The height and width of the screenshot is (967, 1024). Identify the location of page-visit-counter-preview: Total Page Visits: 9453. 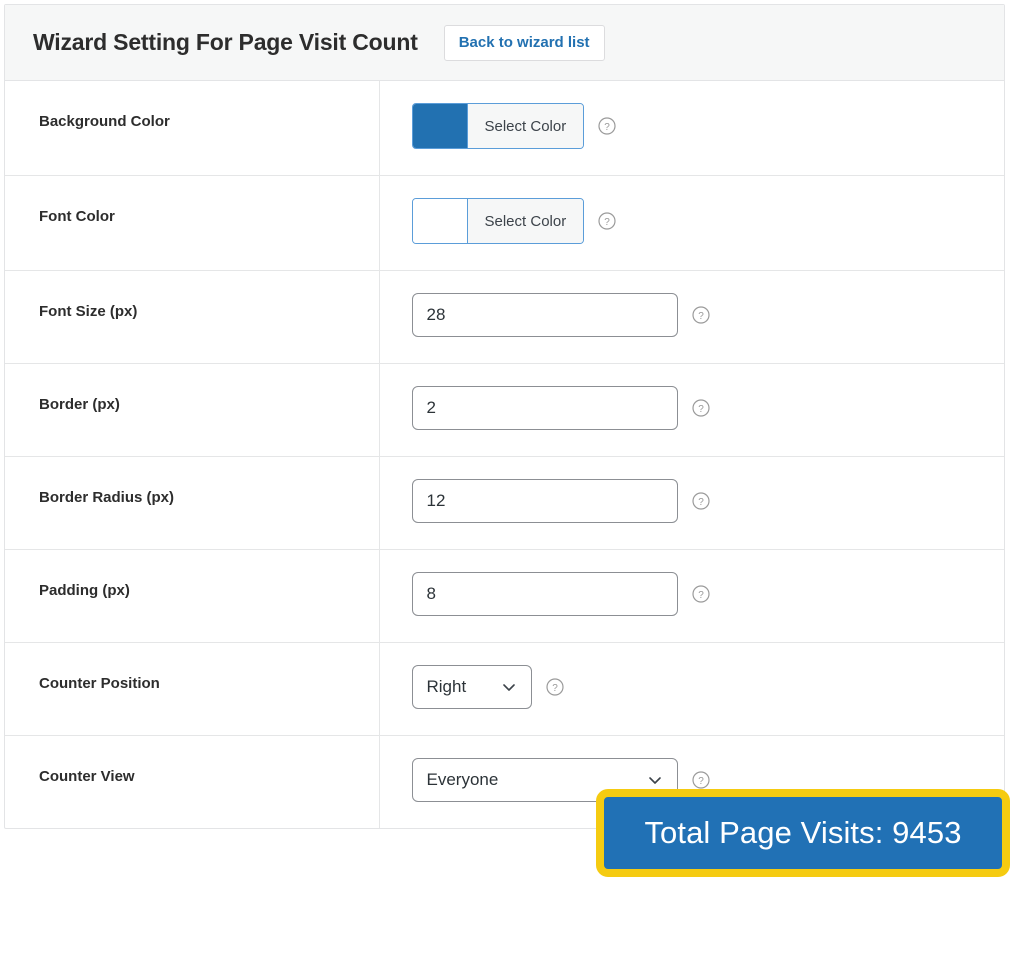
(803, 833).